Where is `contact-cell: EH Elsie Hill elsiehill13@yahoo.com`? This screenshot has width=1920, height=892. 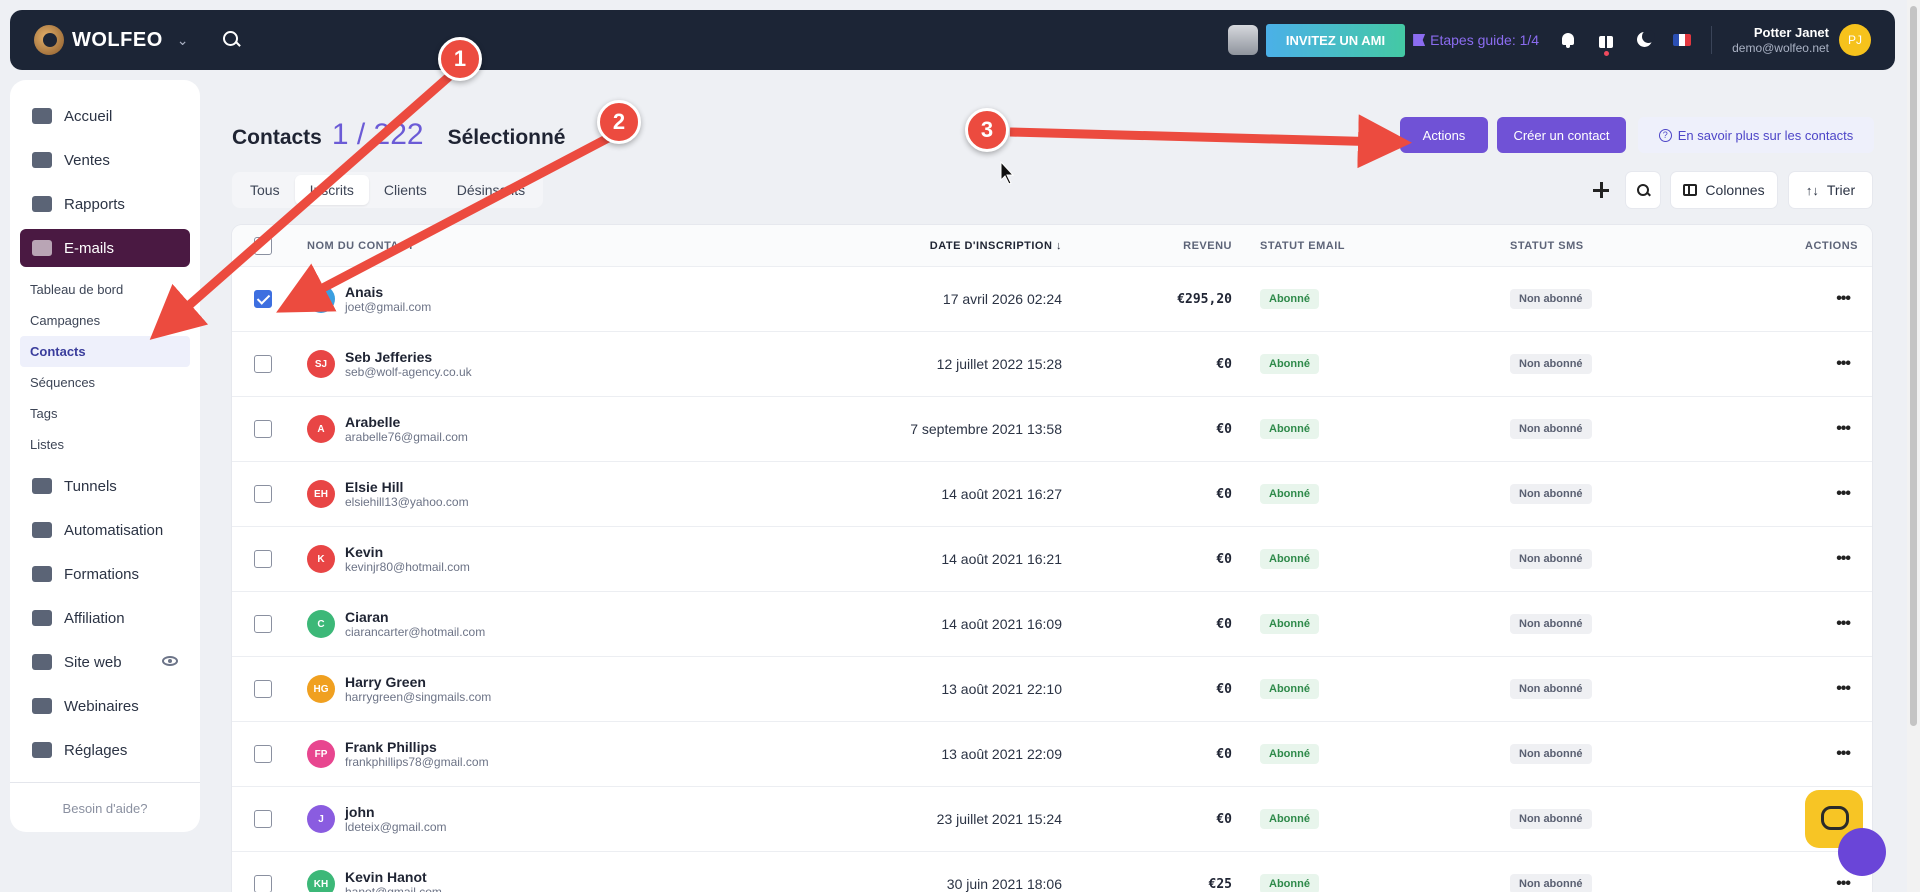
contact-cell: EH Elsie Hill elsiehill13@yahoo.com is located at coordinates (388, 494).